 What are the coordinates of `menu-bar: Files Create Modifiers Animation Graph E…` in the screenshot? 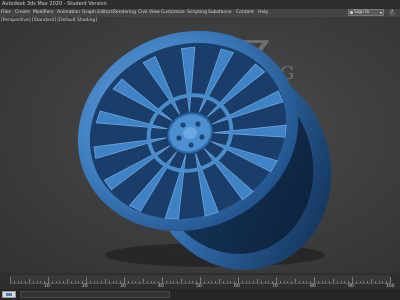 It's located at (200, 13).